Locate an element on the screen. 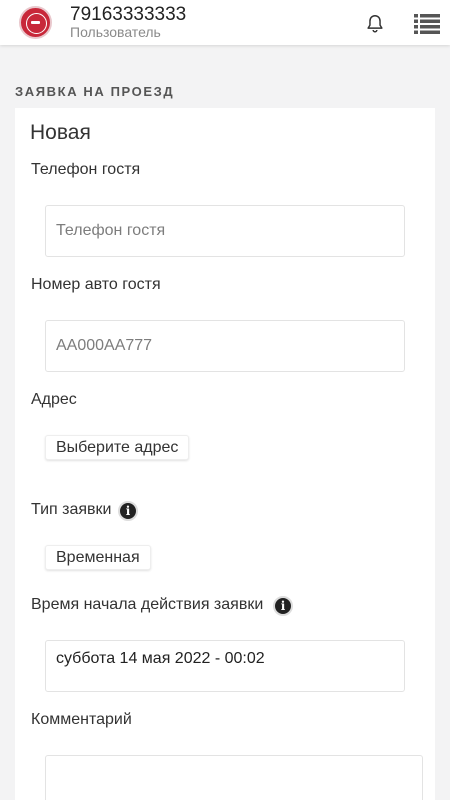  request-type-label: Тип заявки is located at coordinates (71, 509).